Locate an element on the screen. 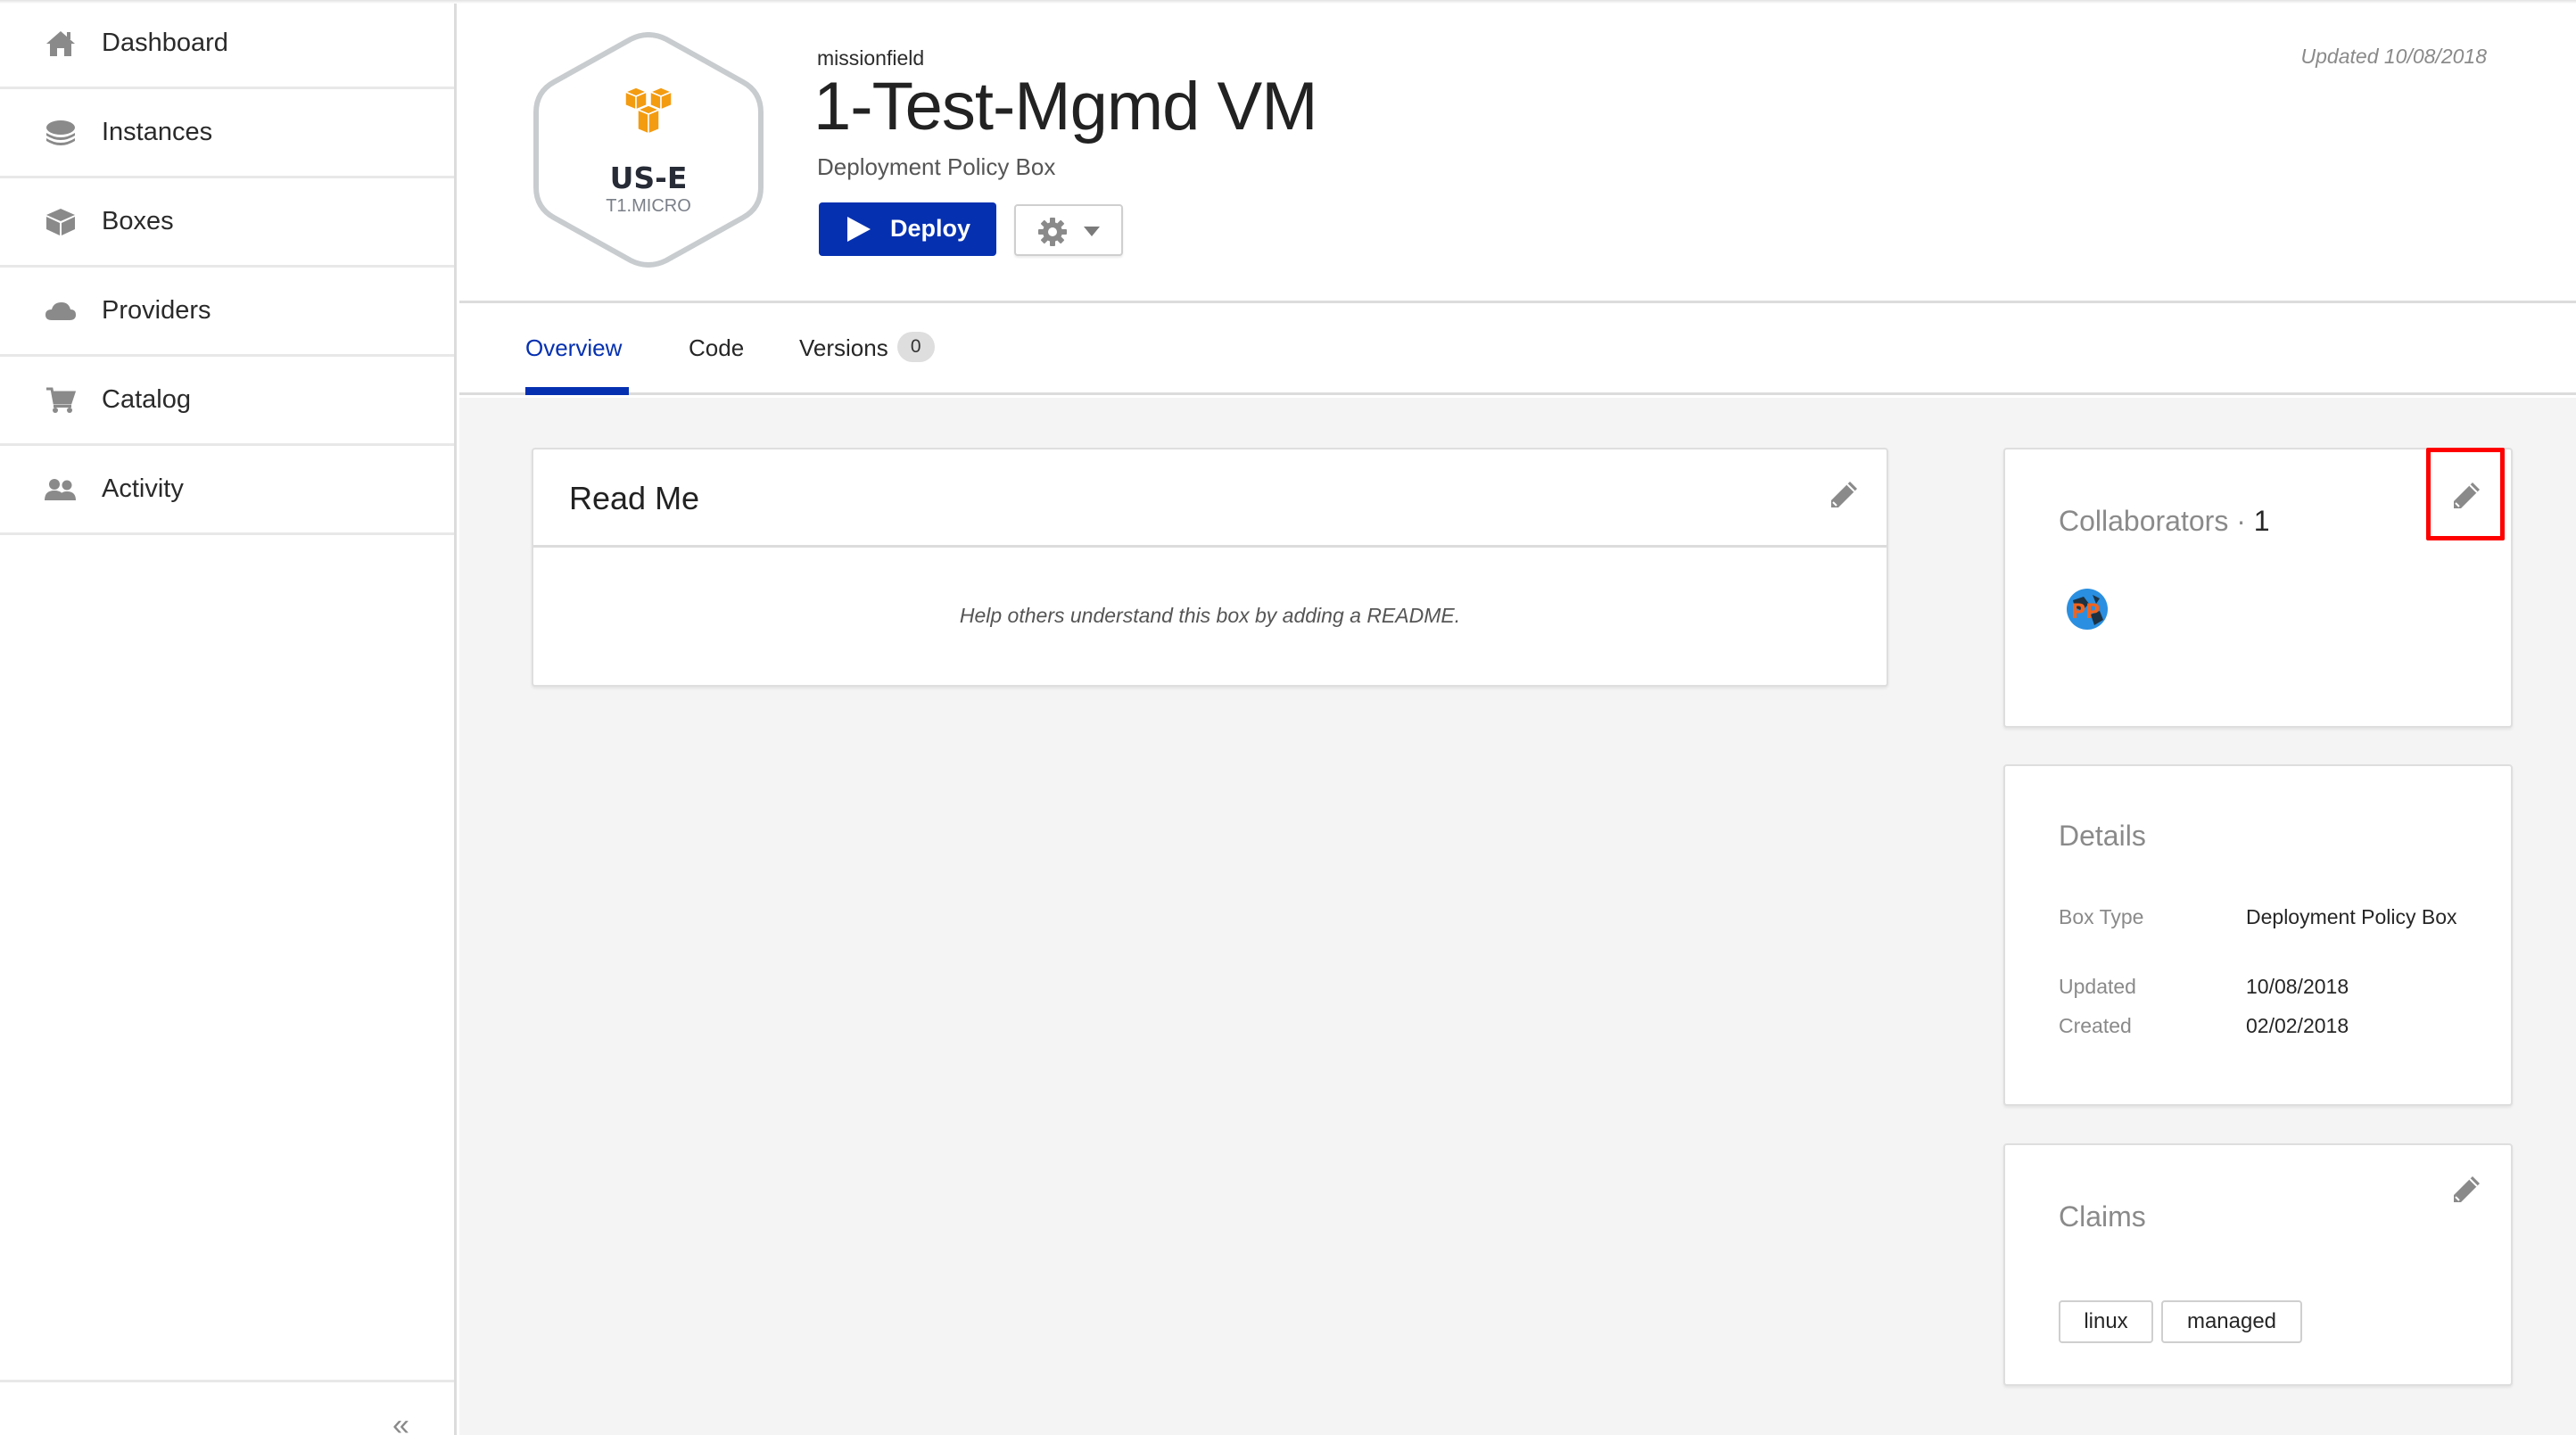  sidebar-item-catalog: Catalog is located at coordinates (227, 401).